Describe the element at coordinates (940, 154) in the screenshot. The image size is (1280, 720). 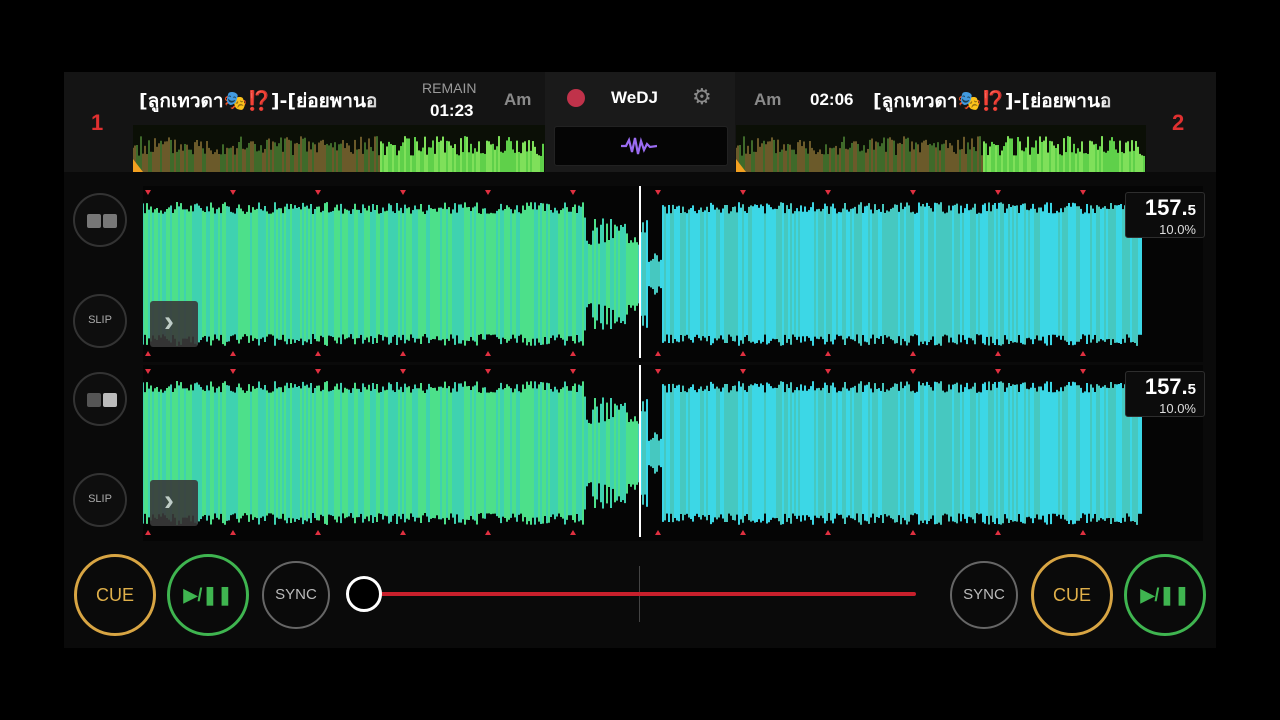
I see `deck-2-overview-graph` at that location.